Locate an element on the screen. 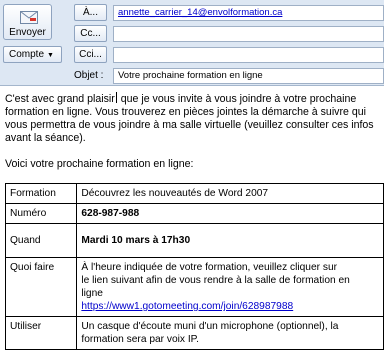 This screenshot has height=353, width=384. body-line-4: avant la séance). is located at coordinates (45, 138).